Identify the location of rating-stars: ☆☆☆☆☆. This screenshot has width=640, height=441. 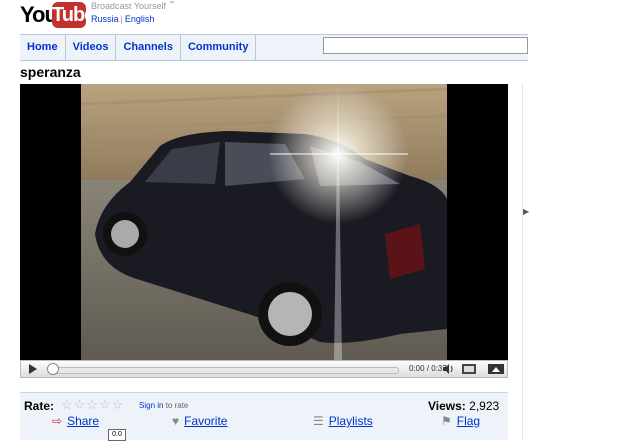
(92, 405).